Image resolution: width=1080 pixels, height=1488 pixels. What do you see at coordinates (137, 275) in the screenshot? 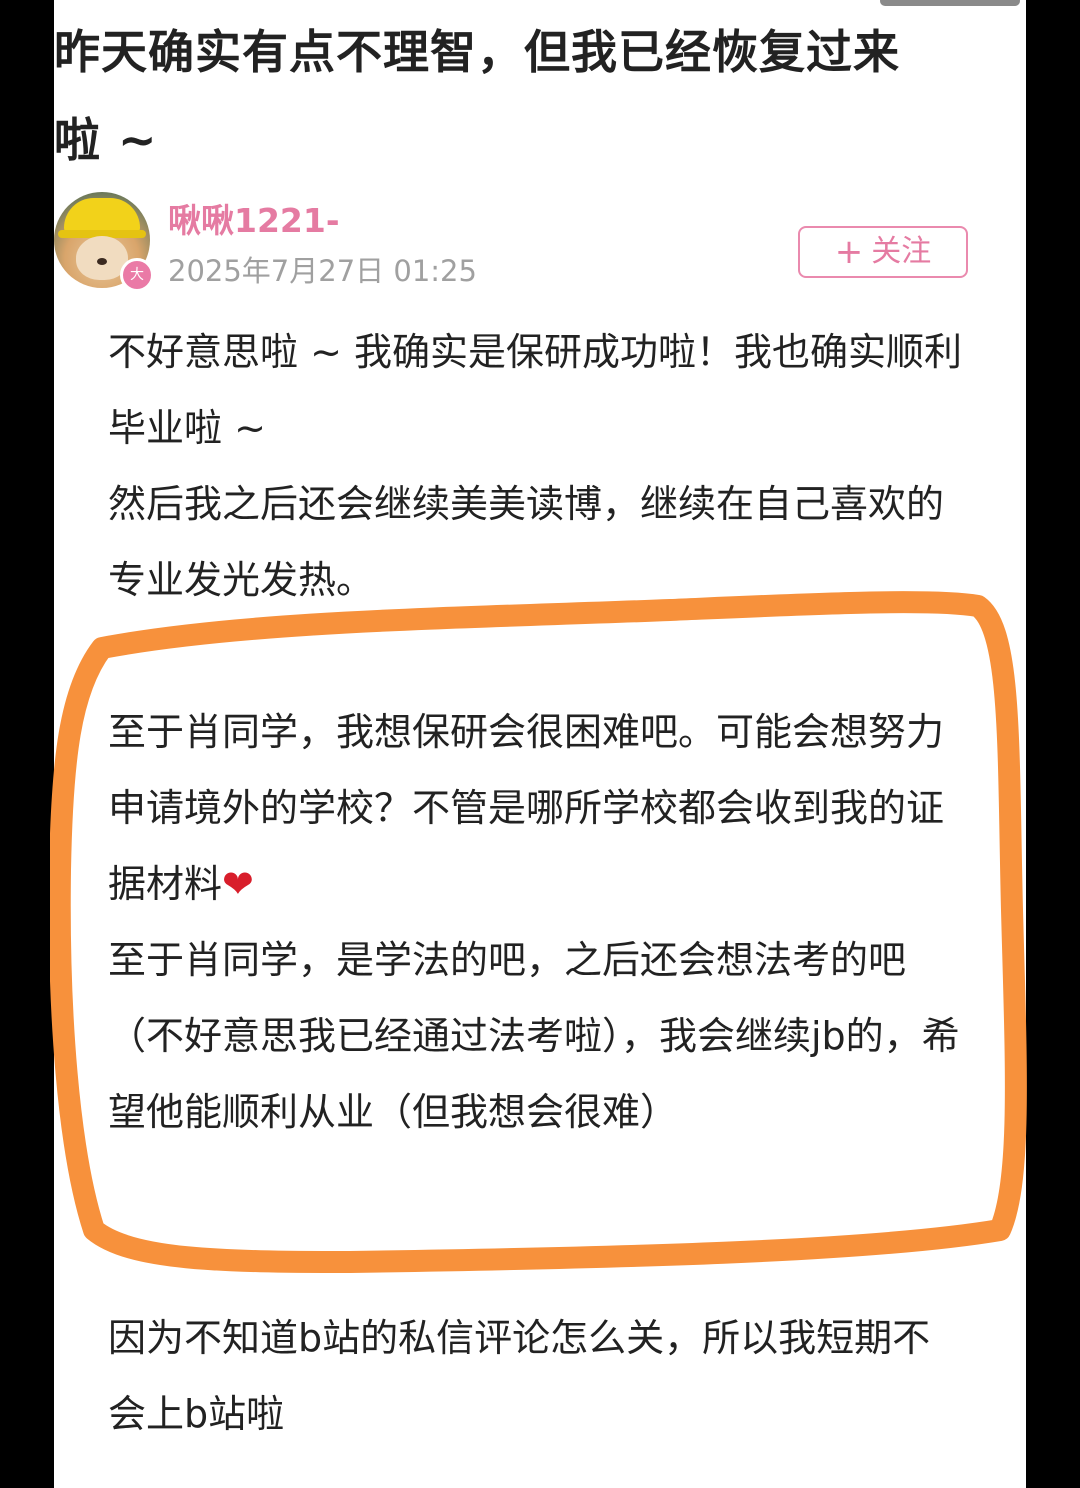
I see `level-badge: 大` at bounding box center [137, 275].